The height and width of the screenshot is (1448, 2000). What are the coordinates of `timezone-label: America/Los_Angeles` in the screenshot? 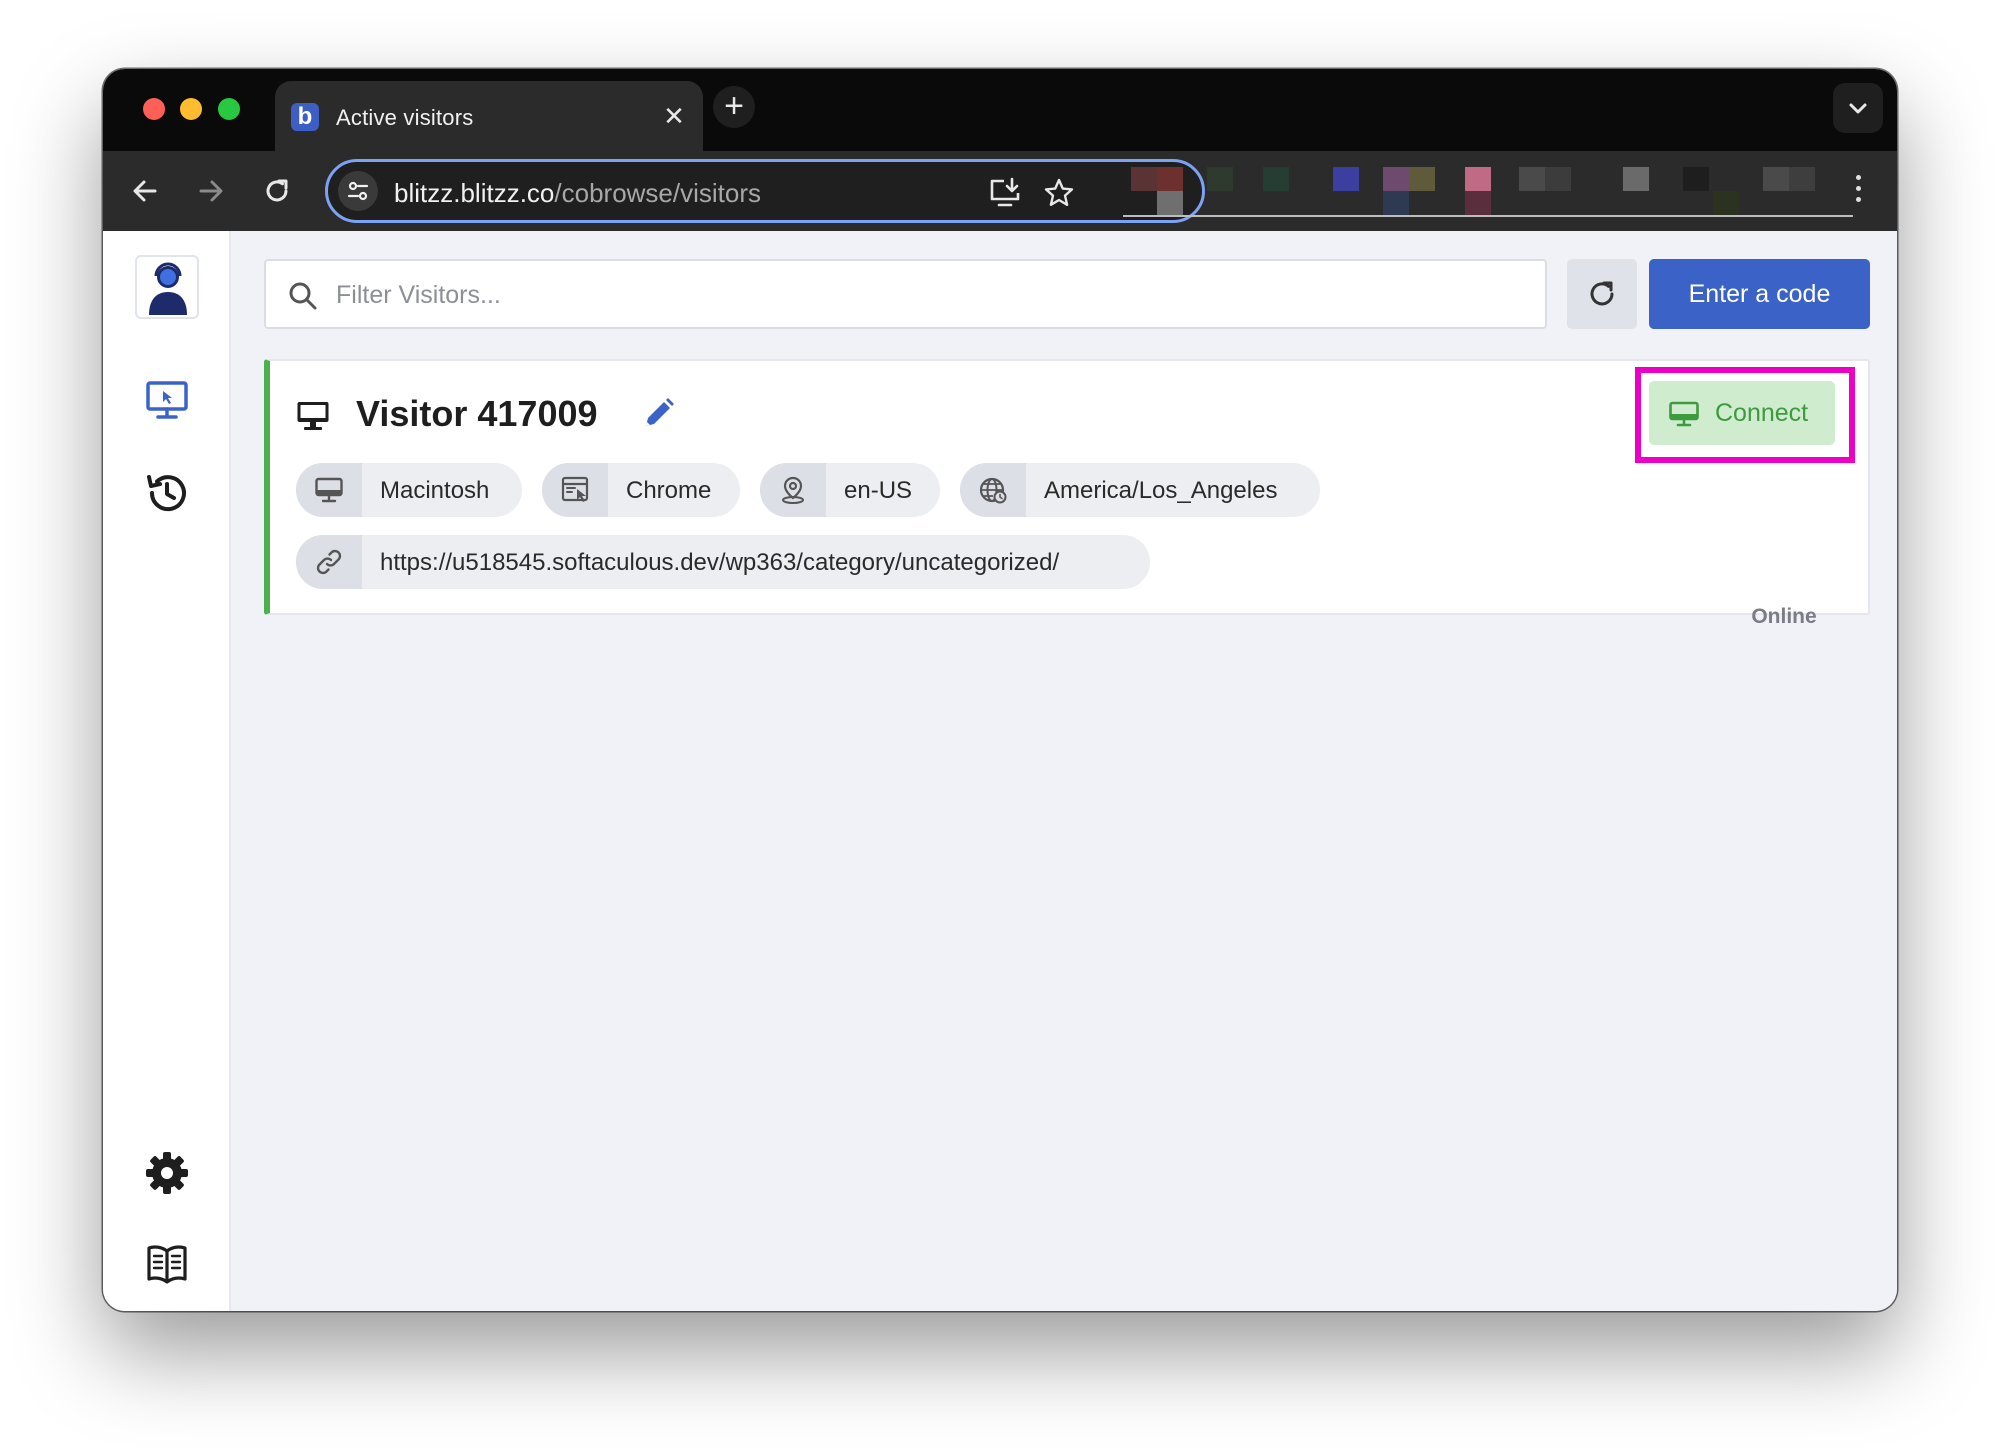 It's located at (1161, 490).